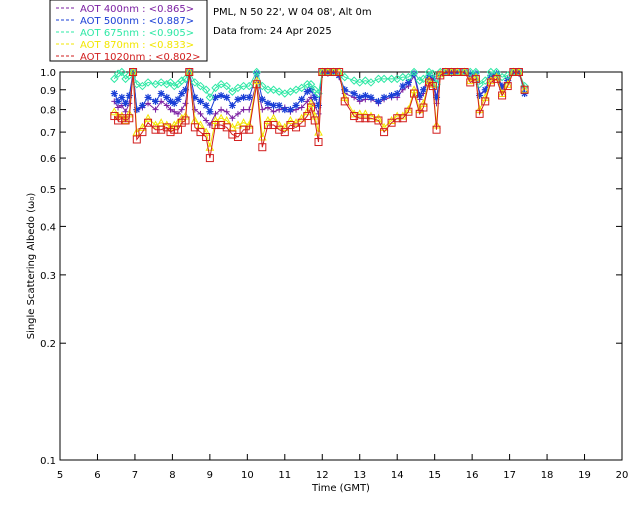 The image size is (640, 512). I want to click on x-axis-title: Time (GMT), so click(340, 488).